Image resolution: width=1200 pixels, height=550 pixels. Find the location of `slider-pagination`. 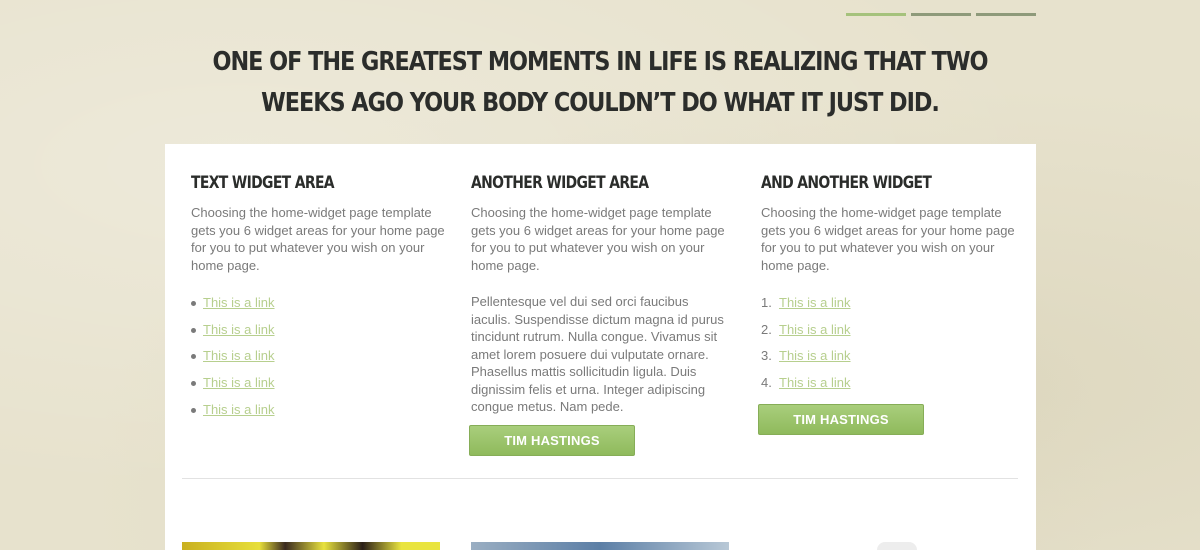

slider-pagination is located at coordinates (941, 14).